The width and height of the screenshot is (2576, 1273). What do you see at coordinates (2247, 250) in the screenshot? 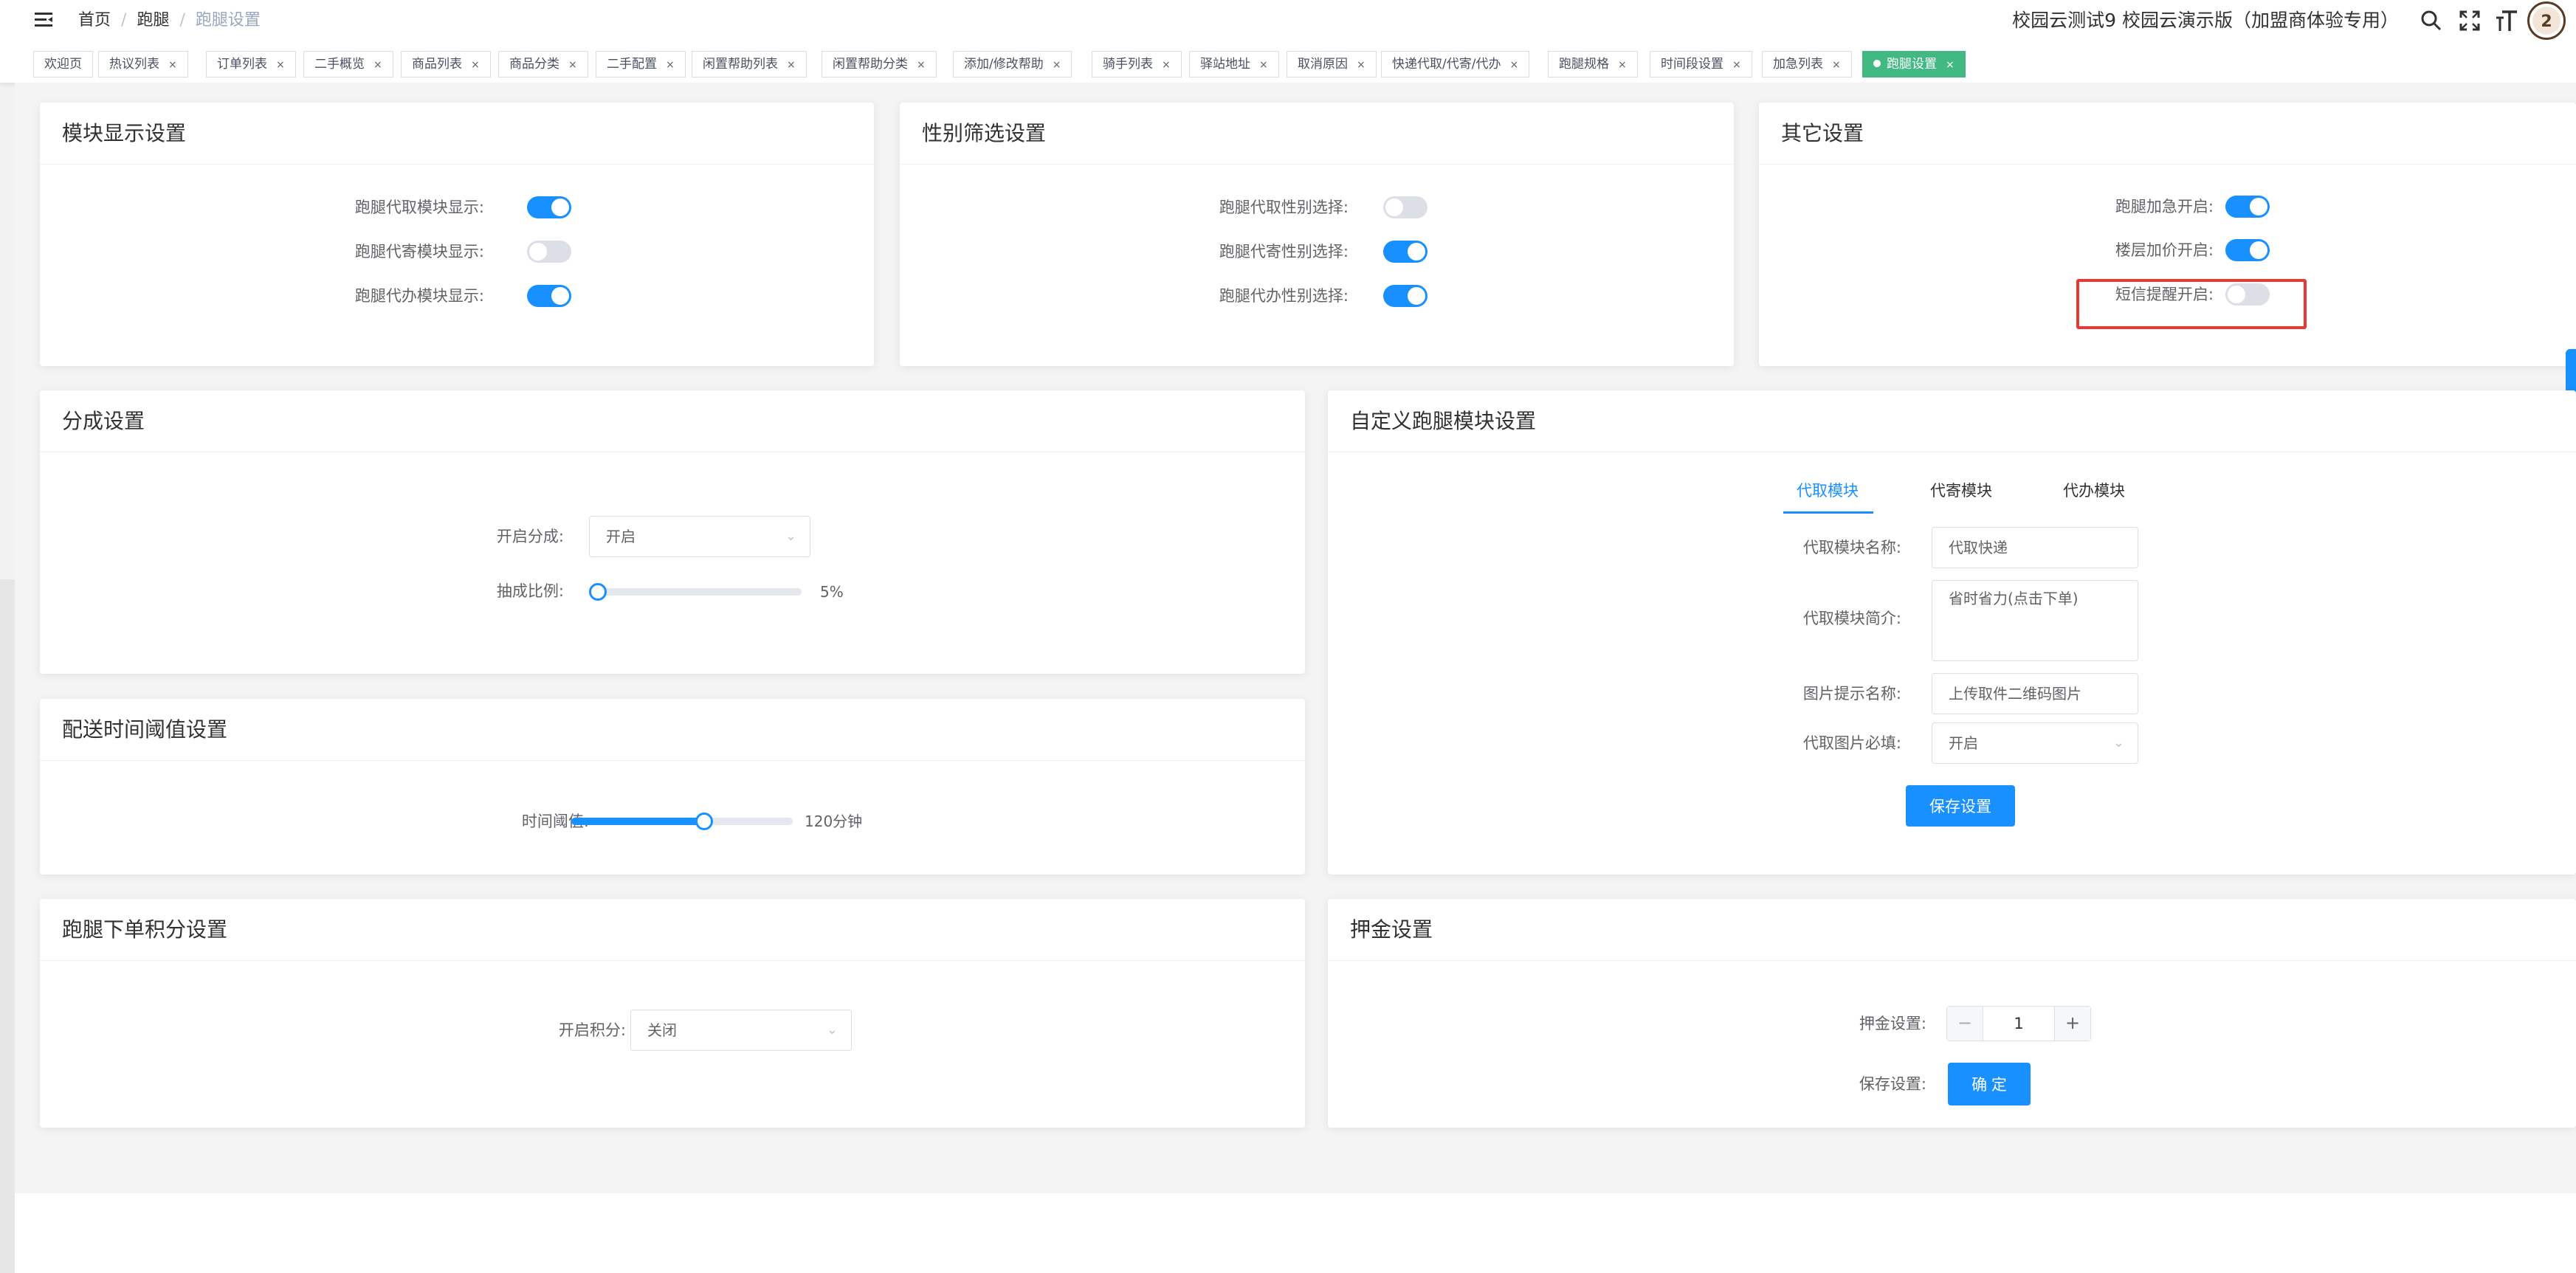
I see `floor-surcharge-switch` at bounding box center [2247, 250].